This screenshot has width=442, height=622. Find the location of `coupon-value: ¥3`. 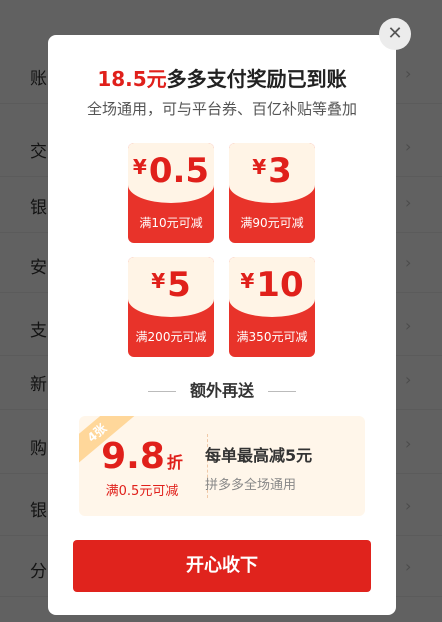

coupon-value: ¥3 is located at coordinates (272, 171).